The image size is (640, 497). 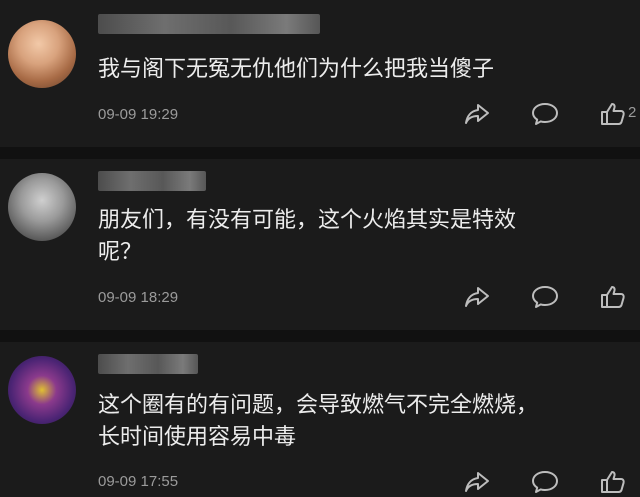 I want to click on comment-time: 09-09 19:29, so click(x=138, y=114).